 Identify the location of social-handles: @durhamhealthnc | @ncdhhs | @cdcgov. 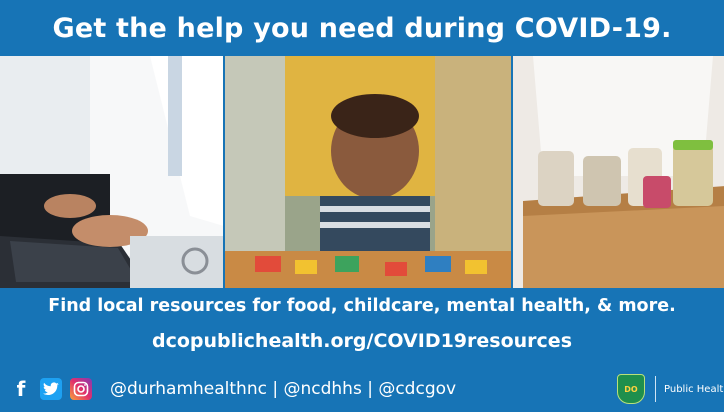
(283, 389).